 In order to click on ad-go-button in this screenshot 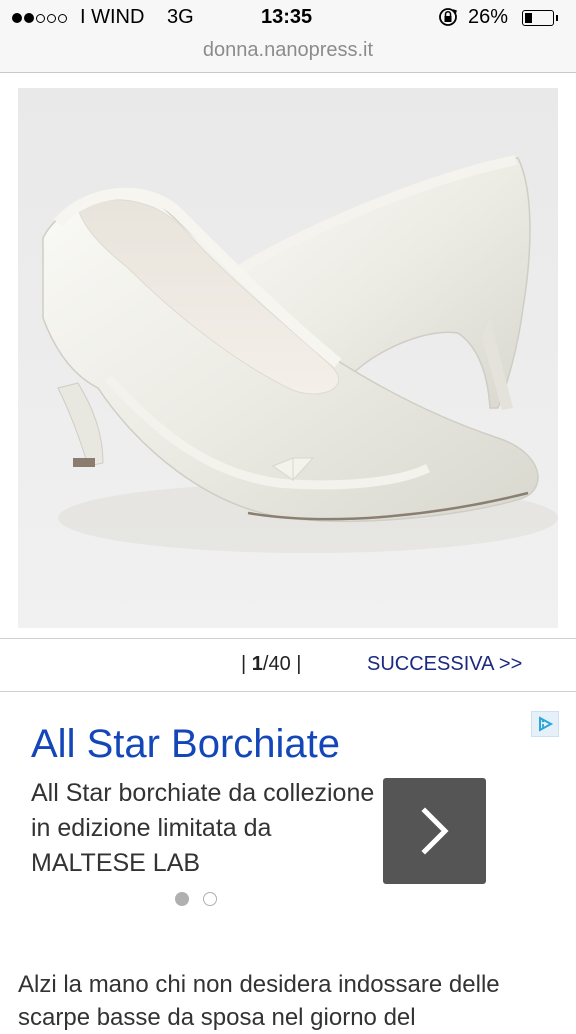, I will do `click(434, 831)`.